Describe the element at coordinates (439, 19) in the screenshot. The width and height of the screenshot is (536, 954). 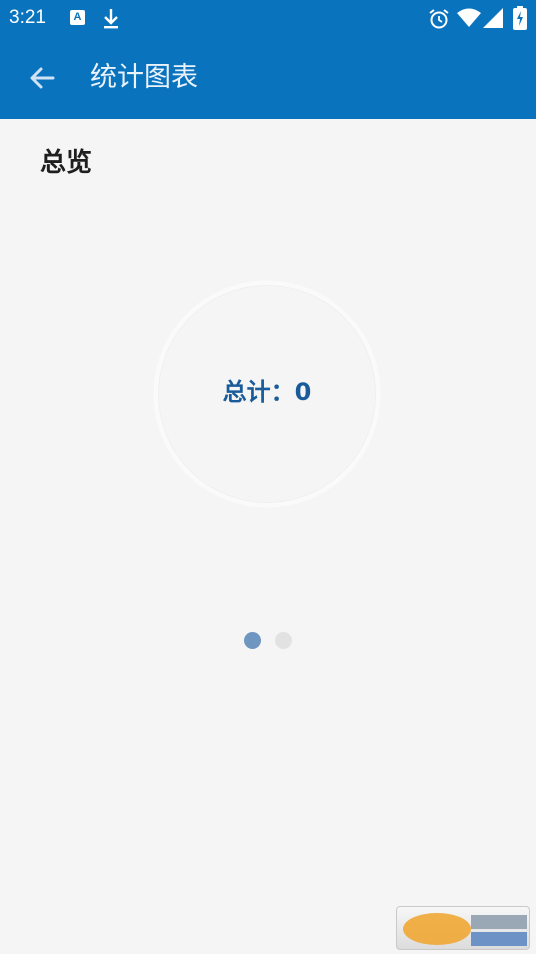
I see `alarm-icon` at that location.